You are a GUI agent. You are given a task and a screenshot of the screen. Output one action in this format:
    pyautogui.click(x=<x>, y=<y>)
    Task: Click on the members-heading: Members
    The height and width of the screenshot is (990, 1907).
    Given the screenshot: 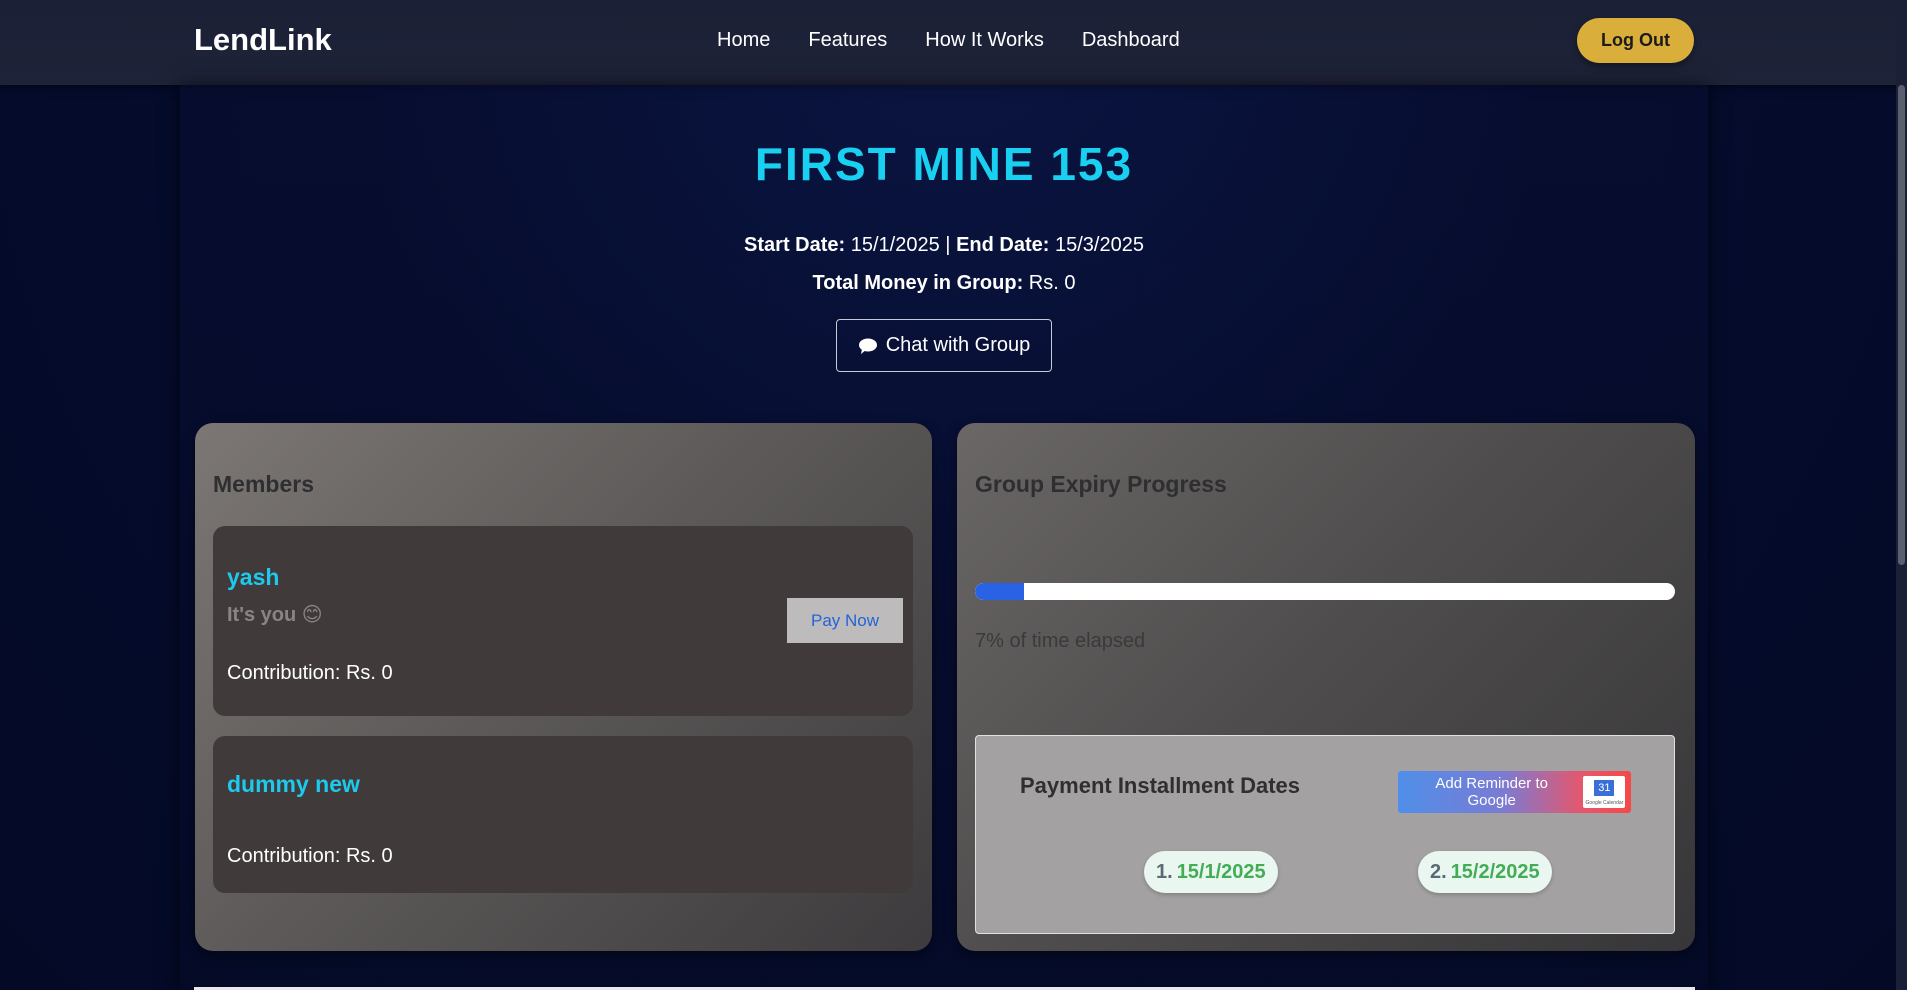 What is the action you would take?
    pyautogui.click(x=263, y=484)
    